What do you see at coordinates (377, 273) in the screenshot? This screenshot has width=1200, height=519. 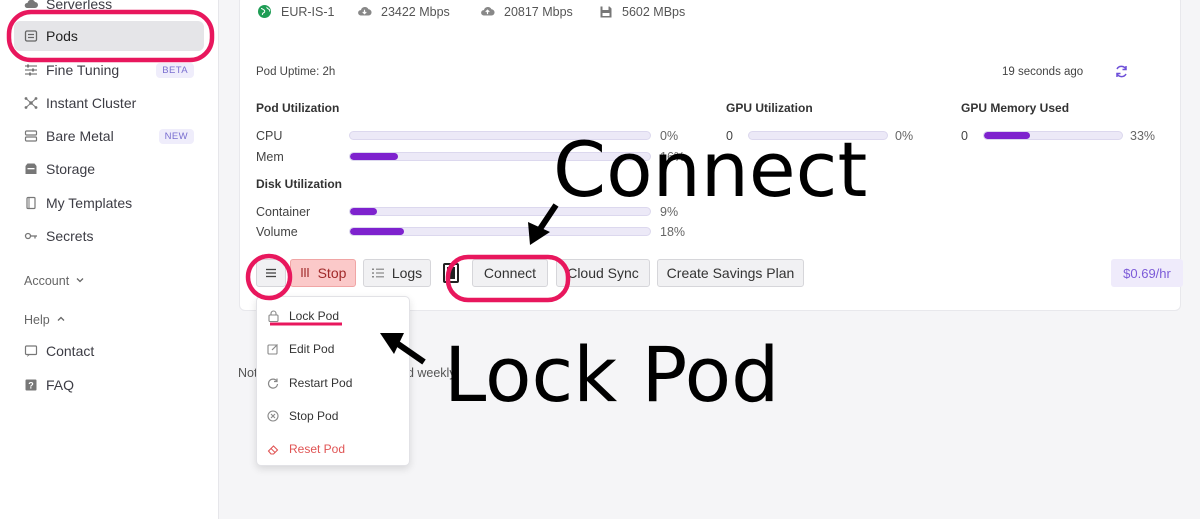 I see `list-icon` at bounding box center [377, 273].